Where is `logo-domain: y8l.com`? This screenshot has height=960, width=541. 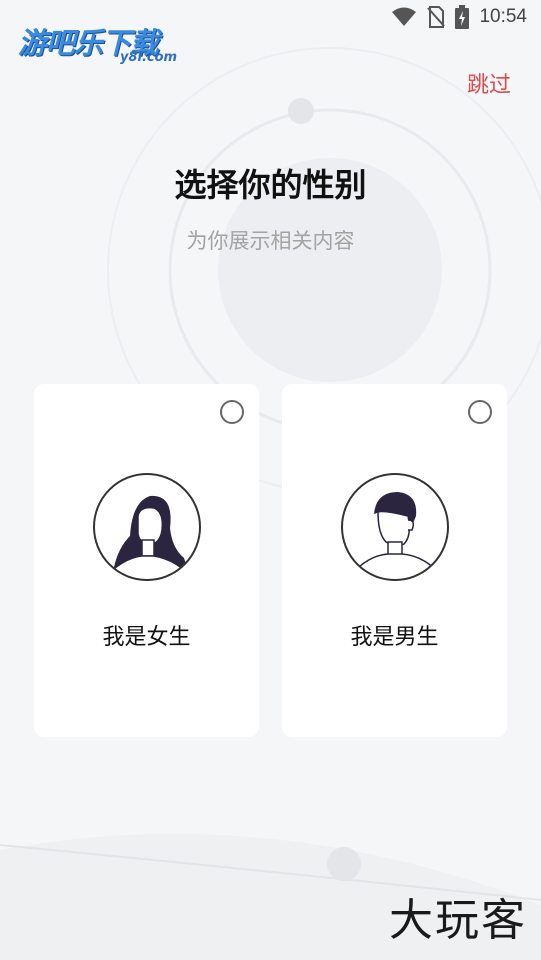
logo-domain: y8l.com is located at coordinates (149, 57).